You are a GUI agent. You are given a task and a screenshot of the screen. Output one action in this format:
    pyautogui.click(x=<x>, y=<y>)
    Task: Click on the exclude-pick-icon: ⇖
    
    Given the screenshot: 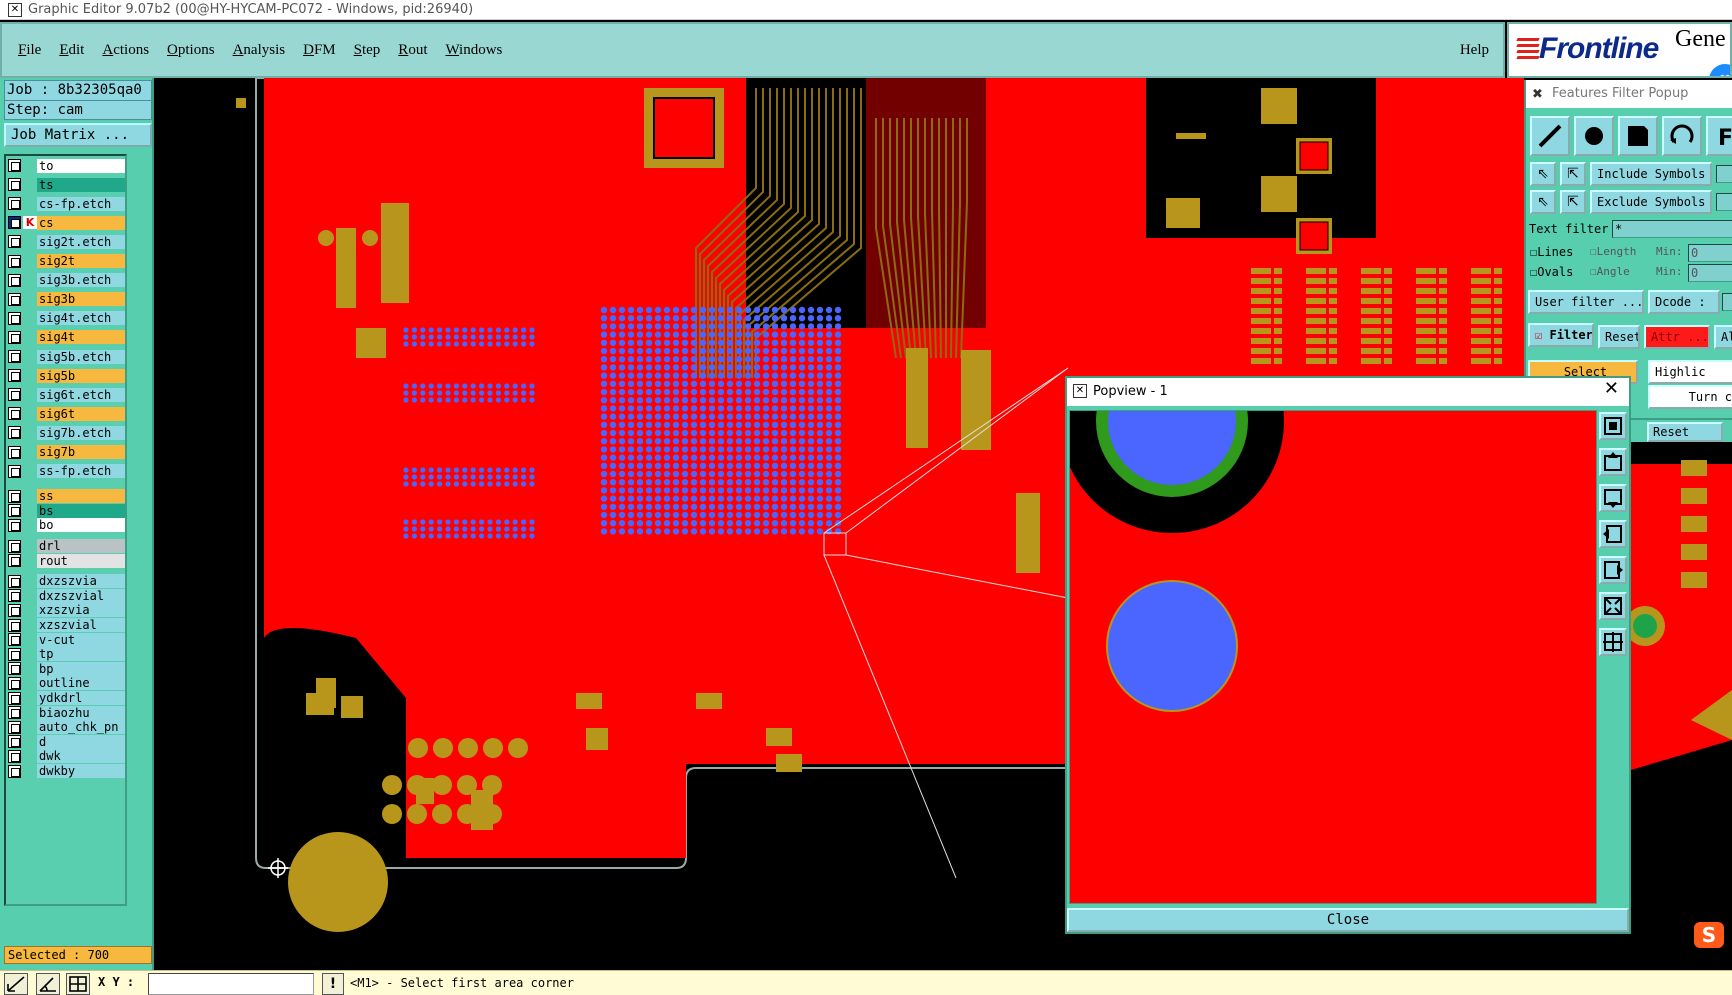 What is the action you would take?
    pyautogui.click(x=1543, y=202)
    